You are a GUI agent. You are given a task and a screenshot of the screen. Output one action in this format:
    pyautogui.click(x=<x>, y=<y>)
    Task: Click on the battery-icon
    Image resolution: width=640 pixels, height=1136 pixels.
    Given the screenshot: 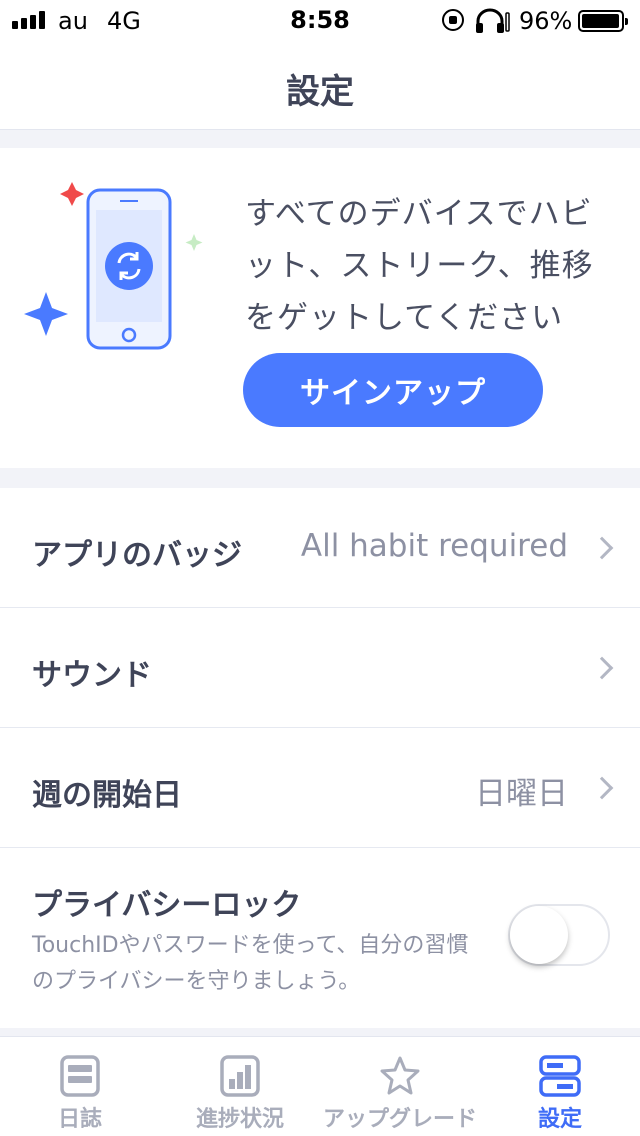 What is the action you would take?
    pyautogui.click(x=603, y=21)
    